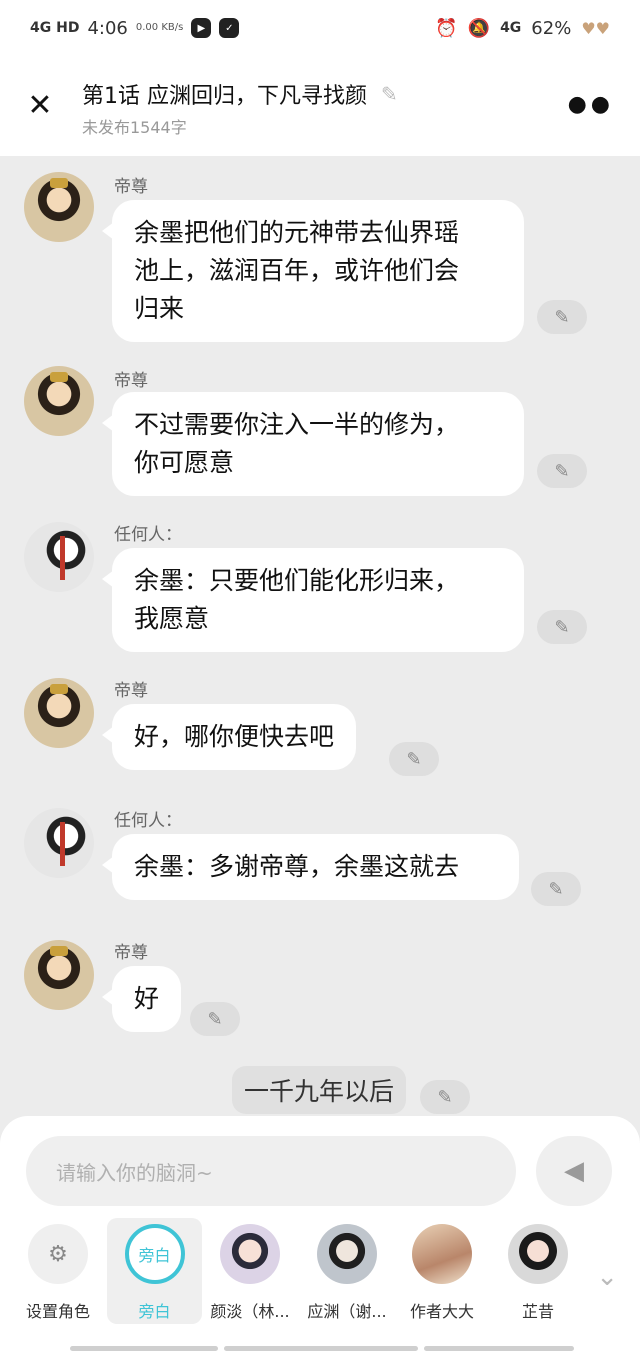 This screenshot has width=640, height=1351. I want to click on header: ✕ 第1话 应渊回归，下凡寻找颜 ✎ 未发布1544字 ●●, so click(320, 106).